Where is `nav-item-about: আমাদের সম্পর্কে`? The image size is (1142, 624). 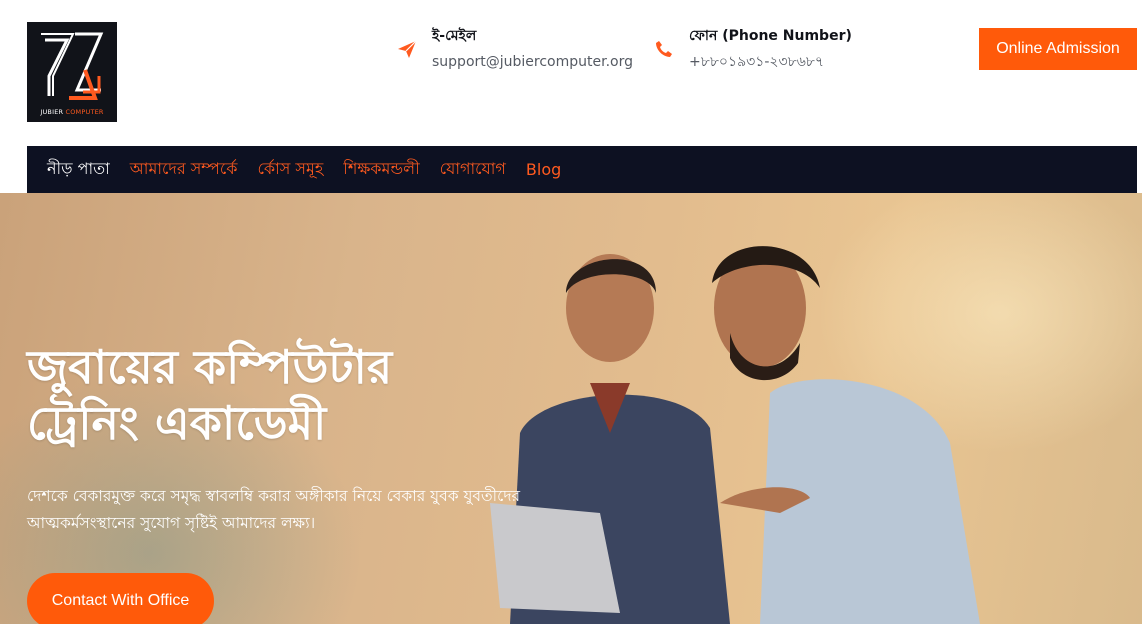 nav-item-about: আমাদের সম্পর্কে is located at coordinates (184, 169).